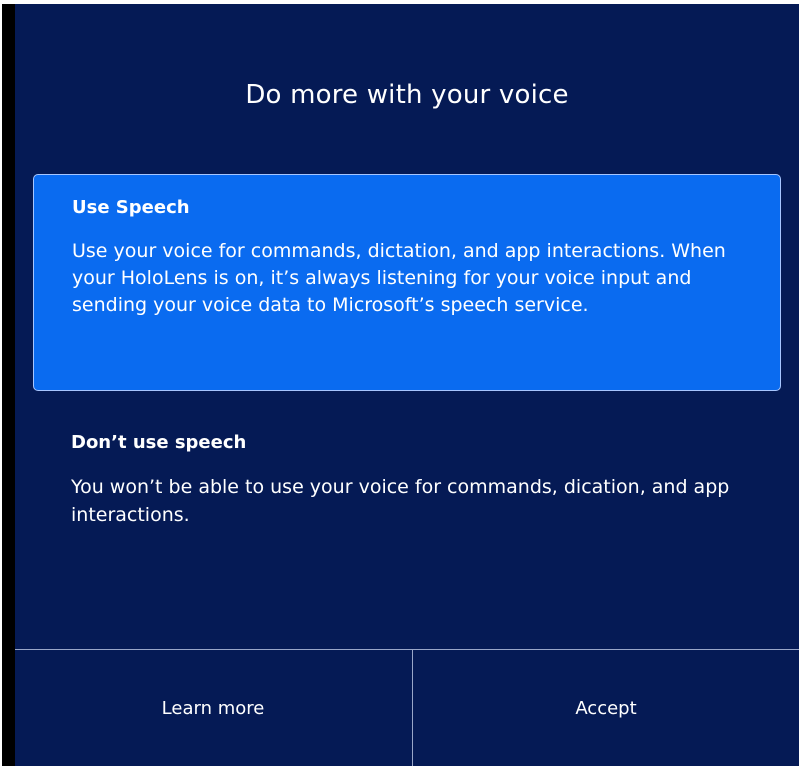 The image size is (801, 771). I want to click on dialog-title: Do more with your voice, so click(407, 95).